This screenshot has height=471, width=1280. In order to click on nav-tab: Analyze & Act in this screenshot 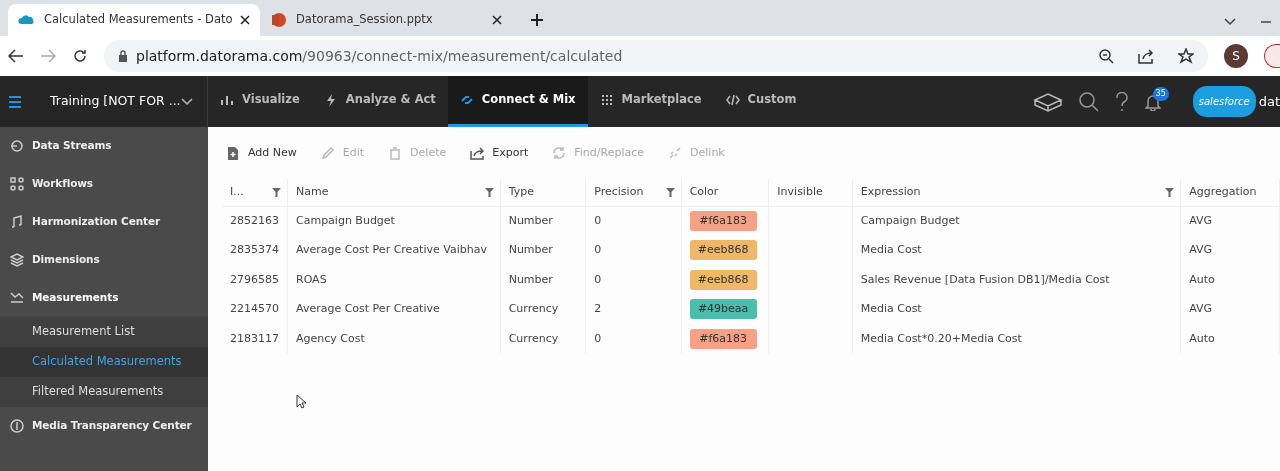, I will do `click(379, 101)`.